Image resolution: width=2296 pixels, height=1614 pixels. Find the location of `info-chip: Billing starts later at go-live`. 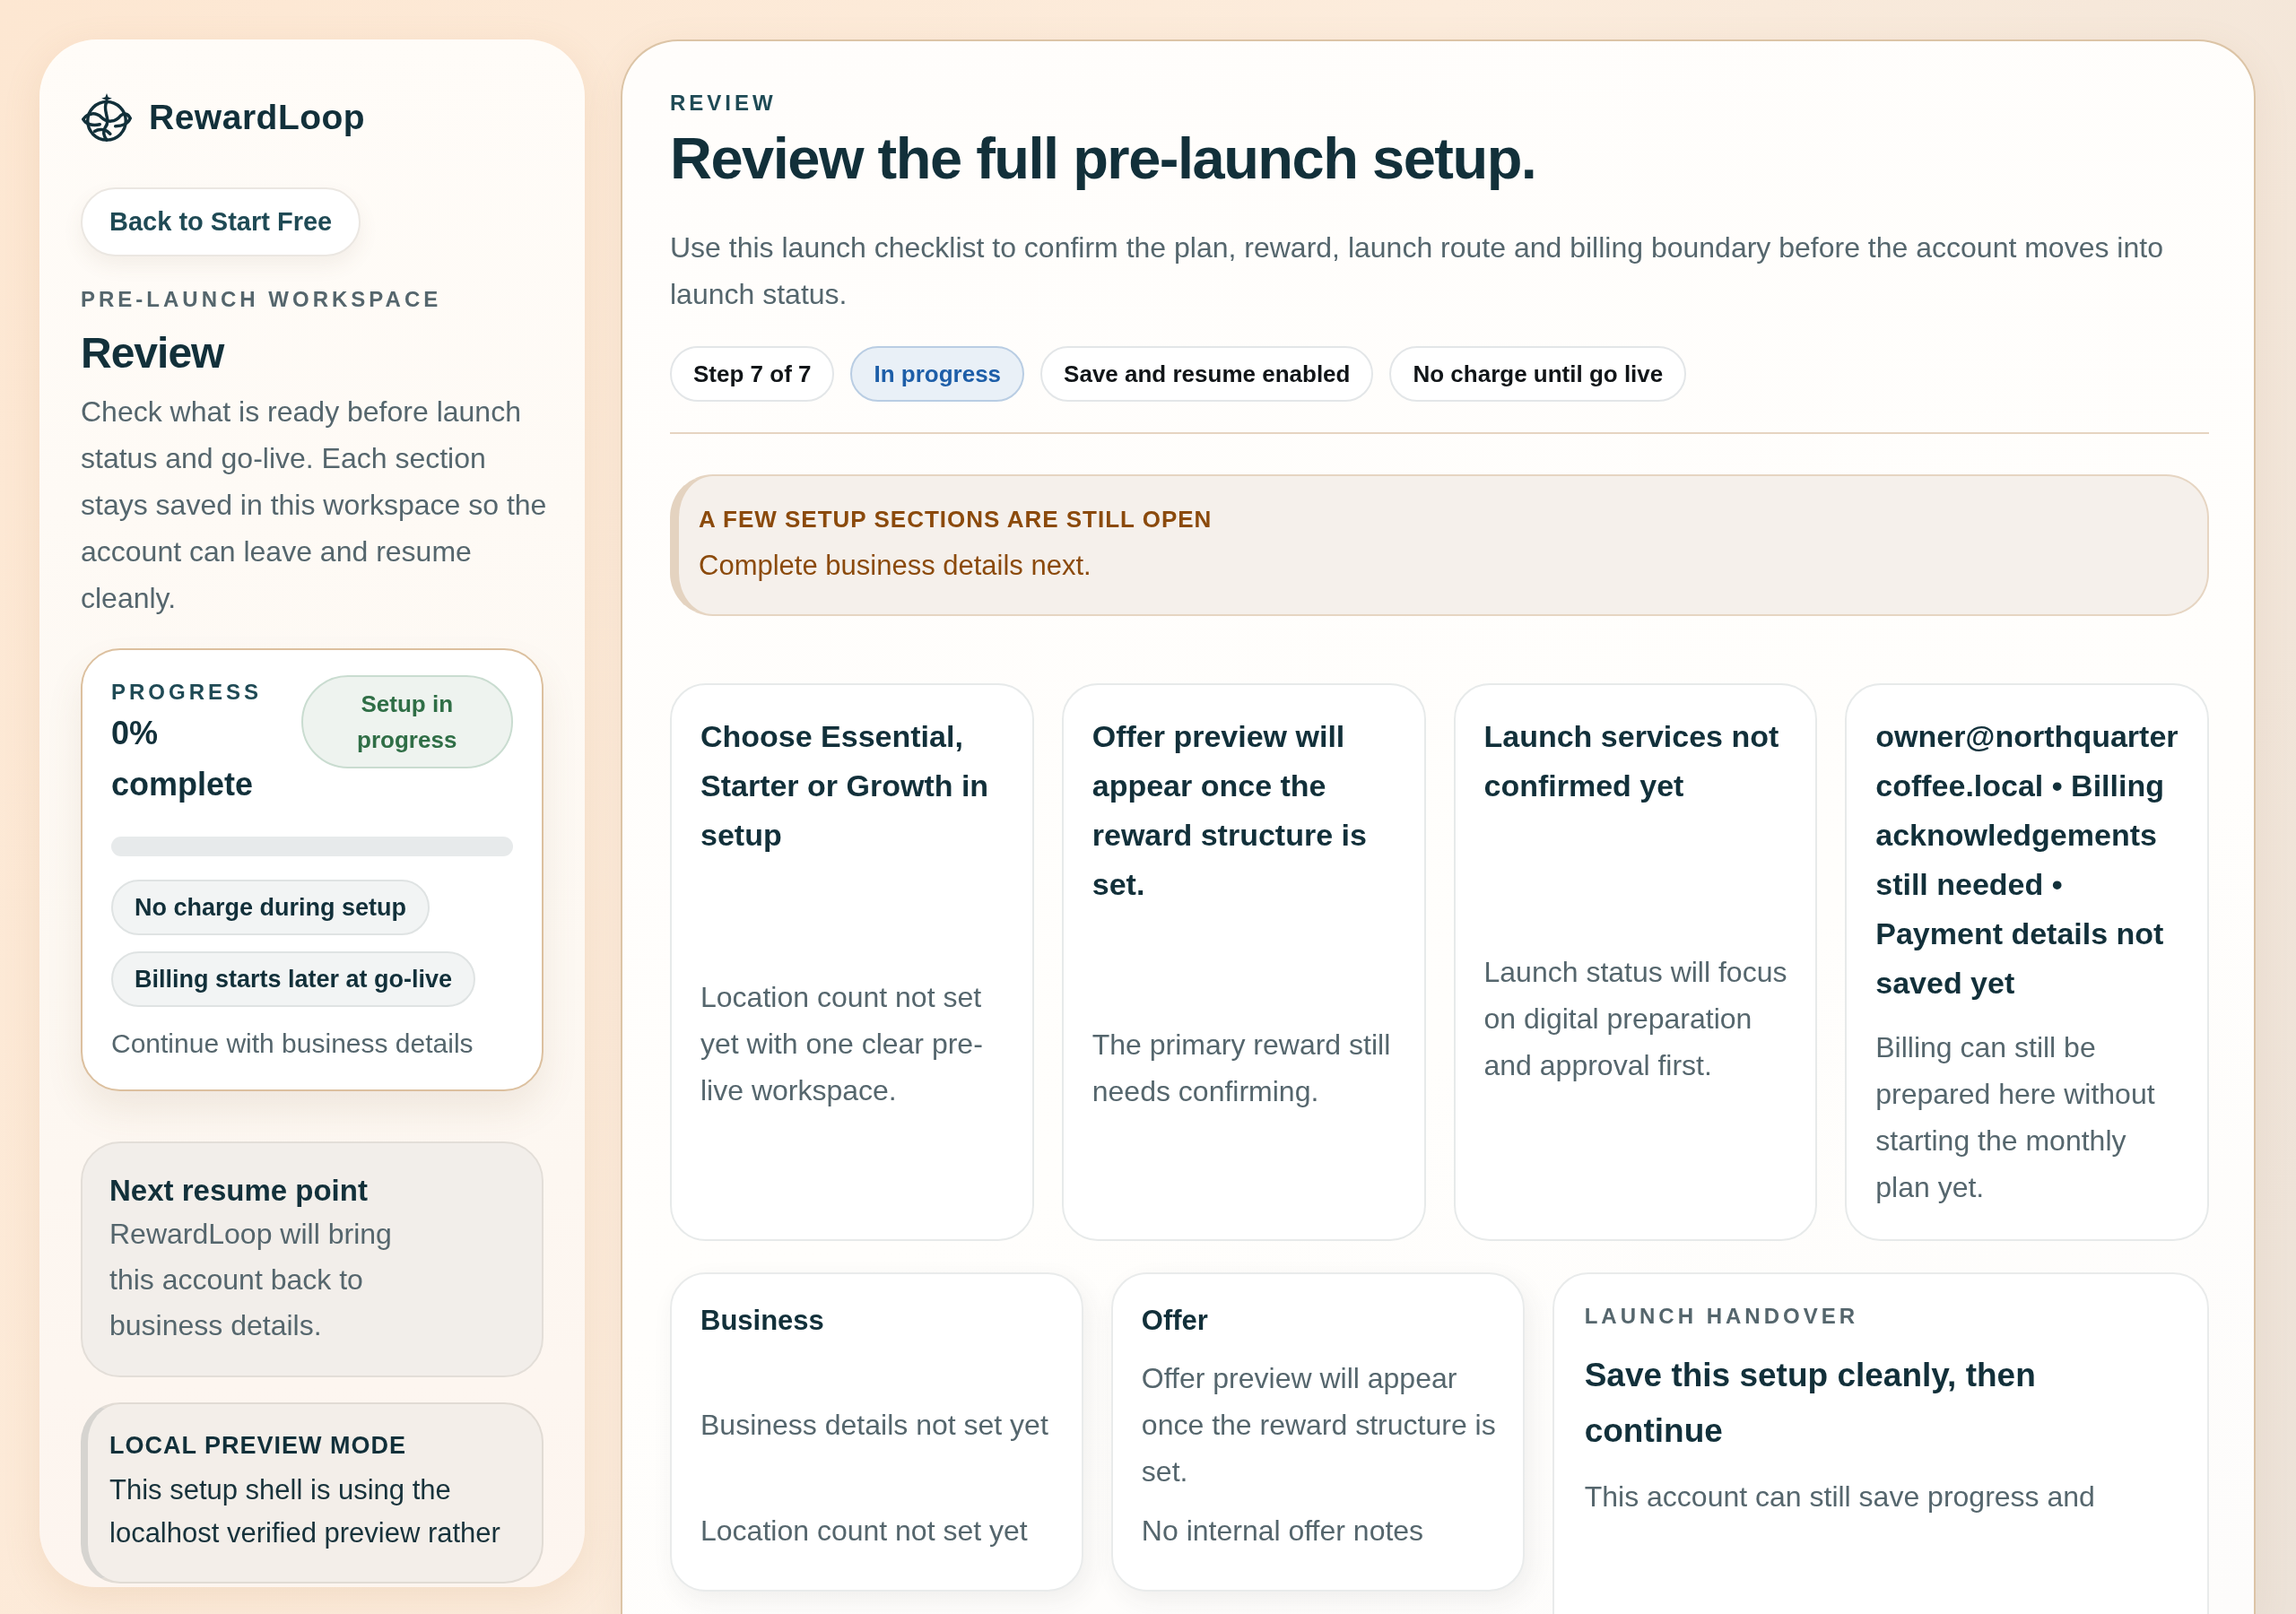

info-chip: Billing starts later at go-live is located at coordinates (293, 979).